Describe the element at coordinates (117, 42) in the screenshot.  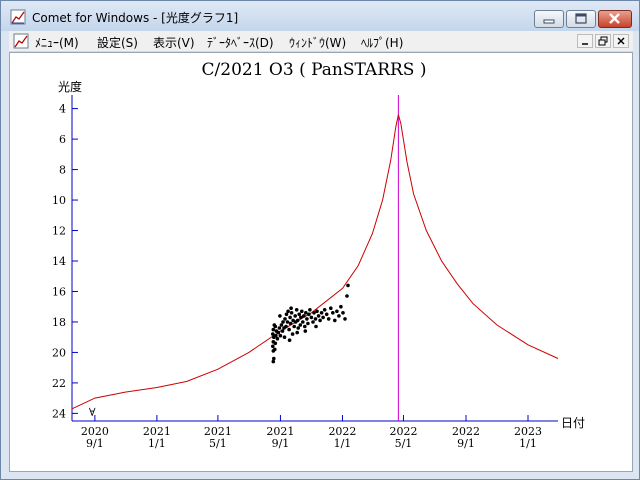
I see `menu-settings: 設定(S)` at that location.